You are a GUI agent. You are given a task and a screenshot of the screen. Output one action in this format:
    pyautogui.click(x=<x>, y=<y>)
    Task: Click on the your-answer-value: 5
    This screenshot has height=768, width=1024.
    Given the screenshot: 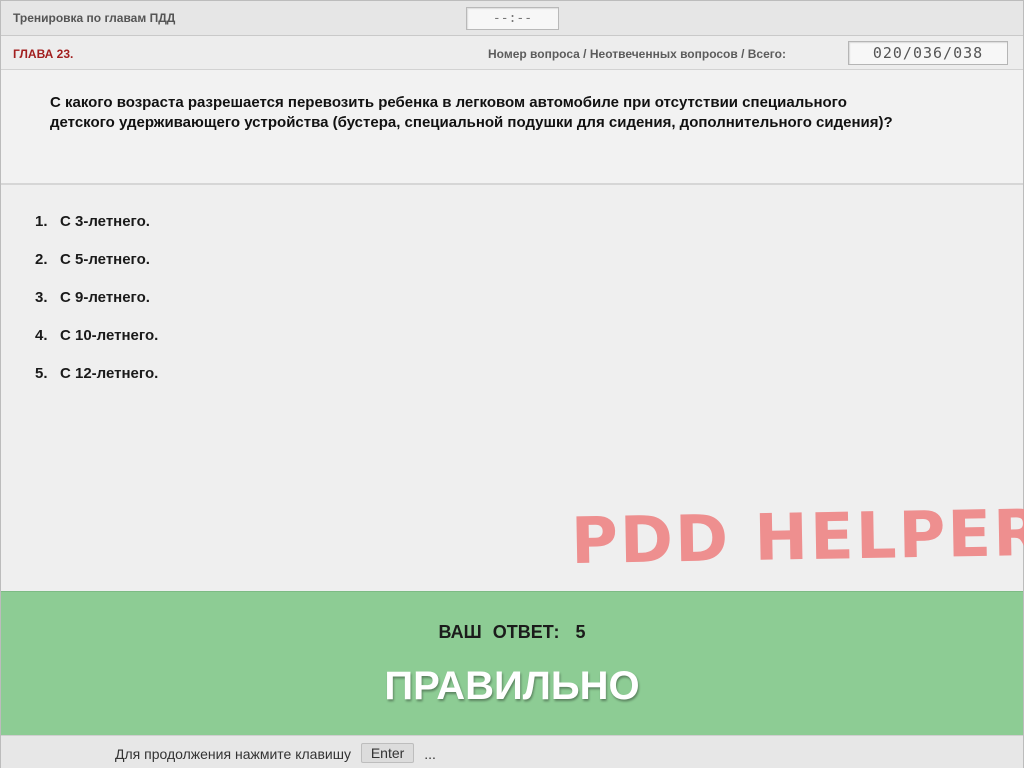 What is the action you would take?
    pyautogui.click(x=580, y=632)
    